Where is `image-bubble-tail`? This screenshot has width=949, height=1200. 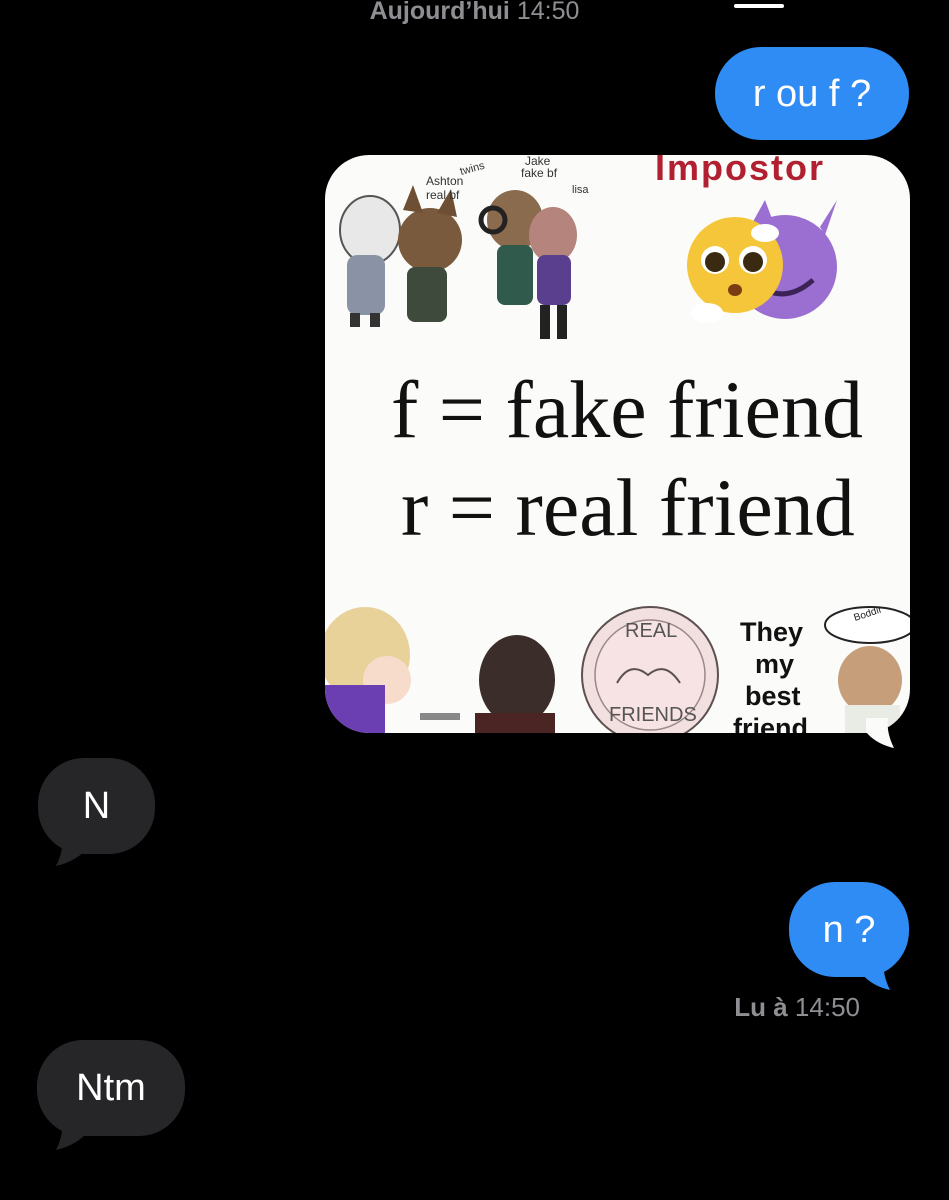 image-bubble-tail is located at coordinates (880, 733).